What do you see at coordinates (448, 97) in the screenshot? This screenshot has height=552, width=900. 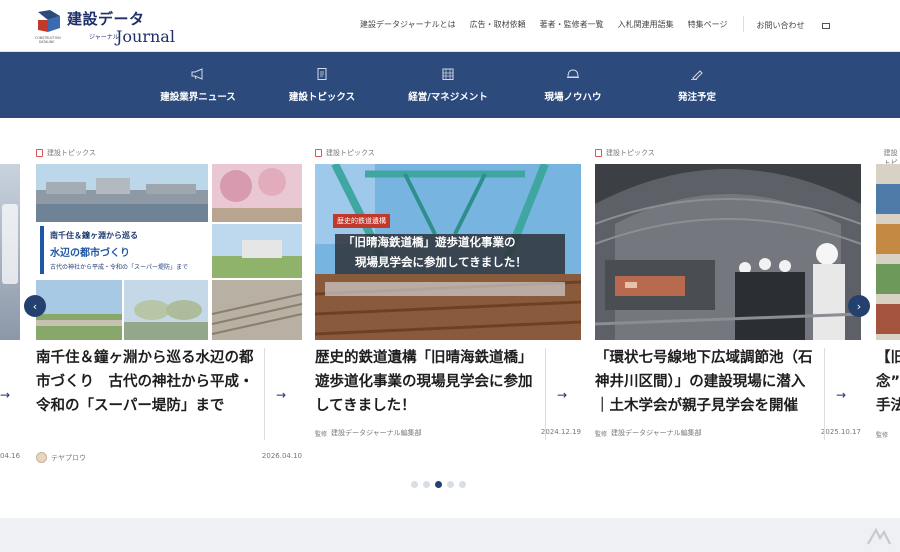 I see `nav-management-label: 経営/マネジメント` at bounding box center [448, 97].